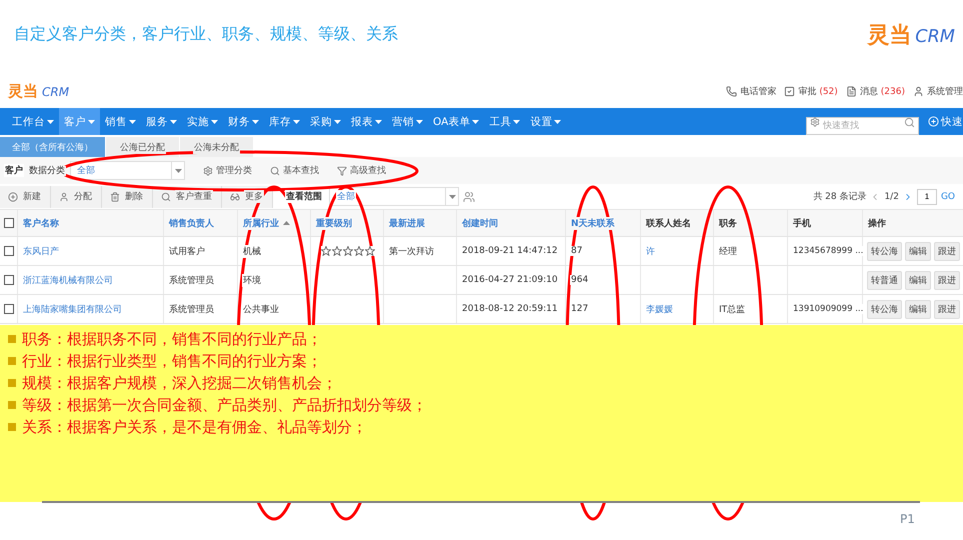  What do you see at coordinates (505, 121) in the screenshot?
I see `nav-menu-item: 工具` at bounding box center [505, 121].